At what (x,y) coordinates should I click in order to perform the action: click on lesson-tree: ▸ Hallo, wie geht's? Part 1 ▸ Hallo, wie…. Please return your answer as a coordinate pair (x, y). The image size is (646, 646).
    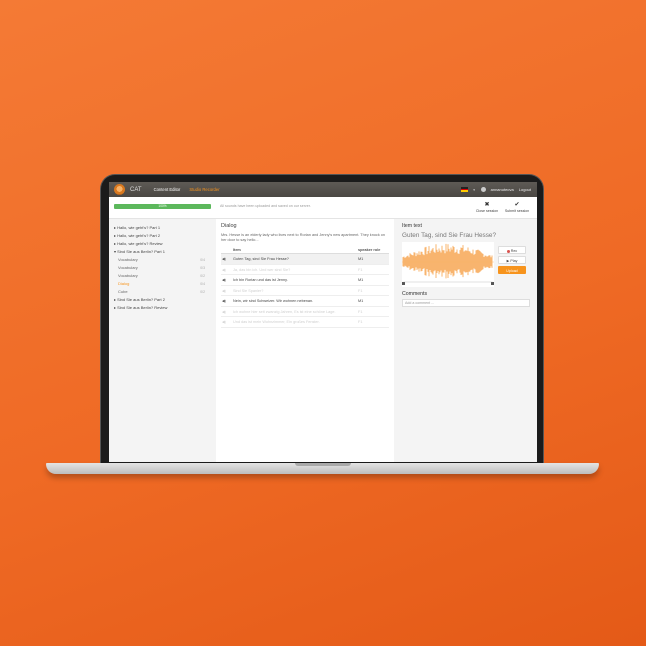
    Looking at the image, I should click on (161, 340).